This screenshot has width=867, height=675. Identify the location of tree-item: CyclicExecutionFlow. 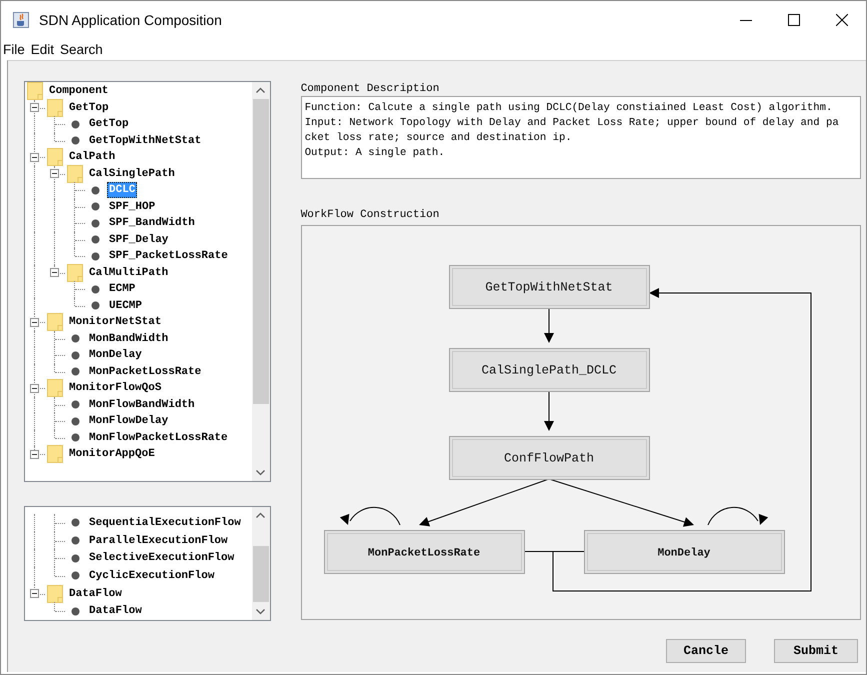
(151, 576).